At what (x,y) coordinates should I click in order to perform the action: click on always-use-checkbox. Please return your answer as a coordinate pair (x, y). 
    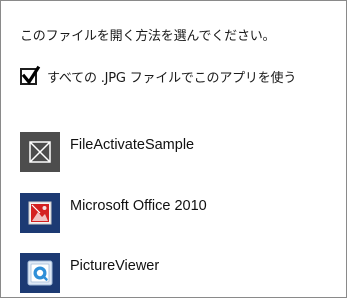
    Looking at the image, I should click on (30, 75).